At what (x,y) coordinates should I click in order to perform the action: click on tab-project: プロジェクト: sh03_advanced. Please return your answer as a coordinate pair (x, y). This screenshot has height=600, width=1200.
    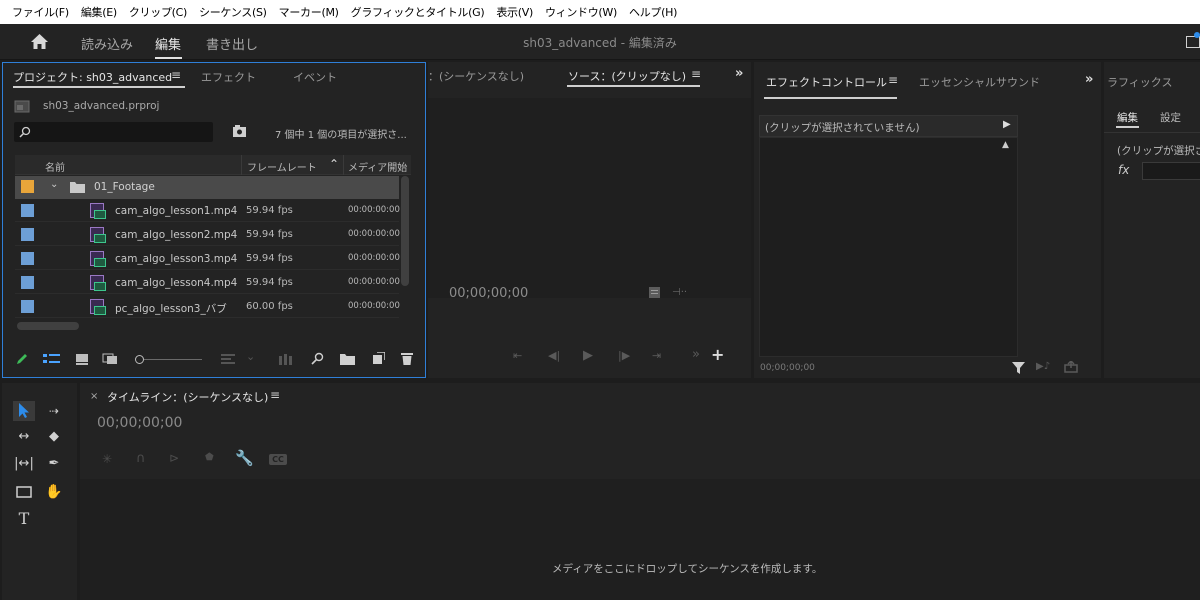
    Looking at the image, I should click on (92, 77).